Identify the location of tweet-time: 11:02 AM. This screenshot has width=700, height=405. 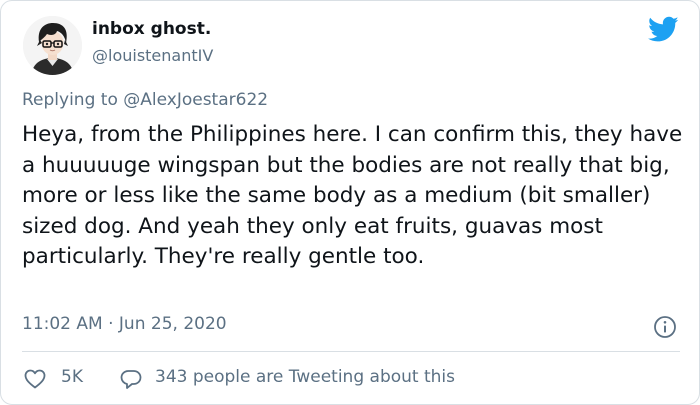
(62, 324).